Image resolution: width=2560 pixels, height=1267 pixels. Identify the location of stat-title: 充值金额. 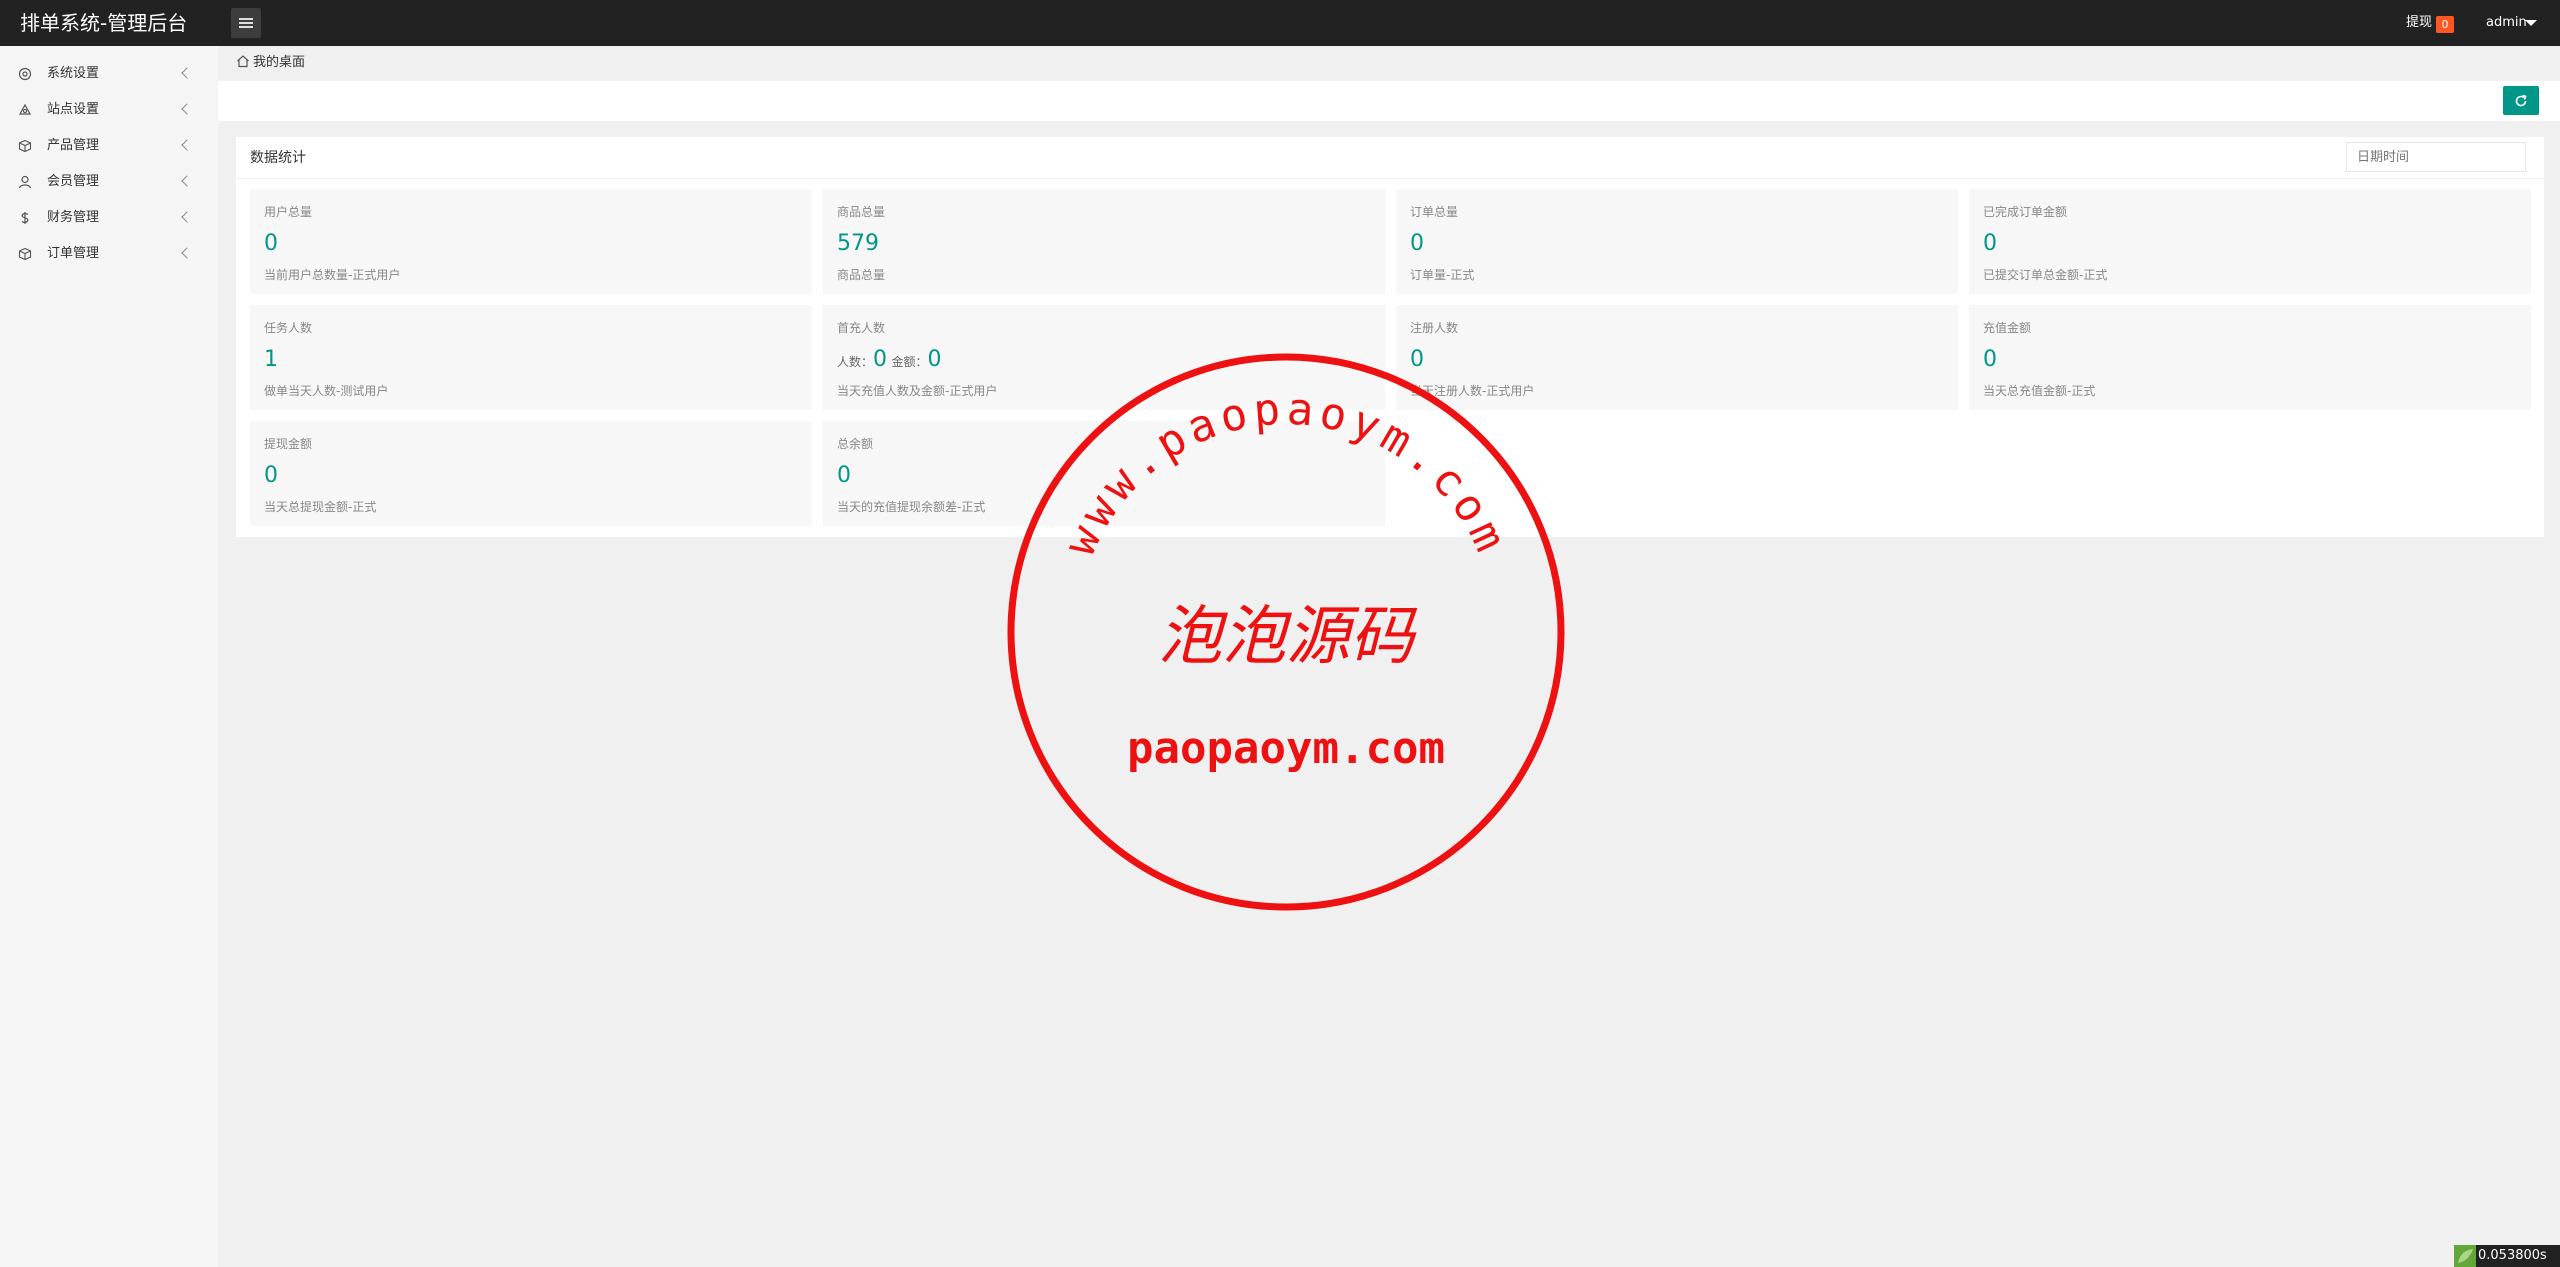
(2007, 328).